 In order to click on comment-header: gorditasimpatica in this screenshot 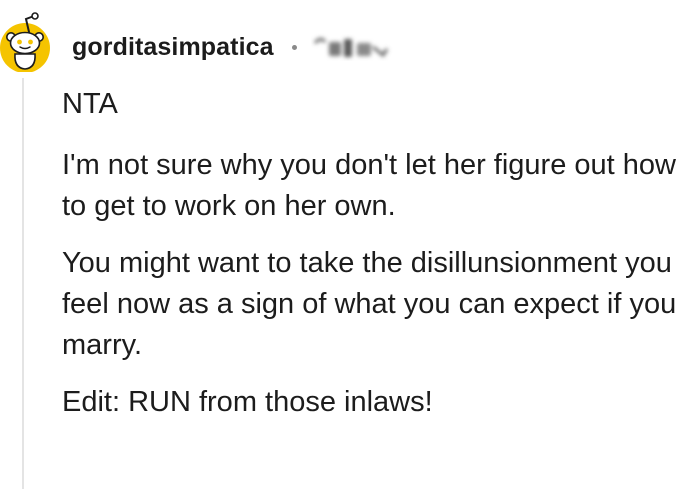, I will do `click(232, 47)`.